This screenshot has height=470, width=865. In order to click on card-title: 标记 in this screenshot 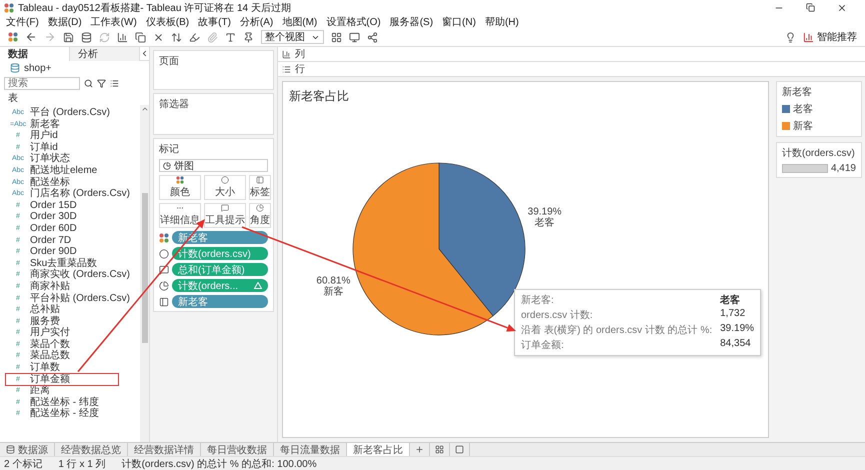, I will do `click(169, 149)`.